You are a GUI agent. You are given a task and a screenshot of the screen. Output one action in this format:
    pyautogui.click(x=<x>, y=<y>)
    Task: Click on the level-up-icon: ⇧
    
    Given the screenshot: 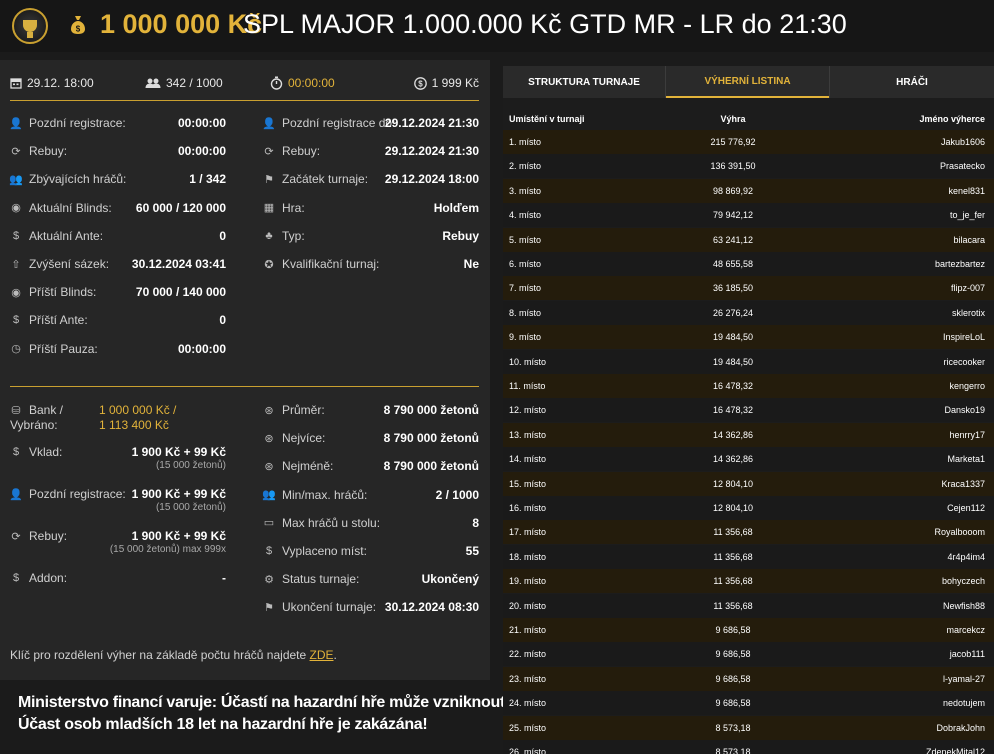 What is the action you would take?
    pyautogui.click(x=16, y=264)
    